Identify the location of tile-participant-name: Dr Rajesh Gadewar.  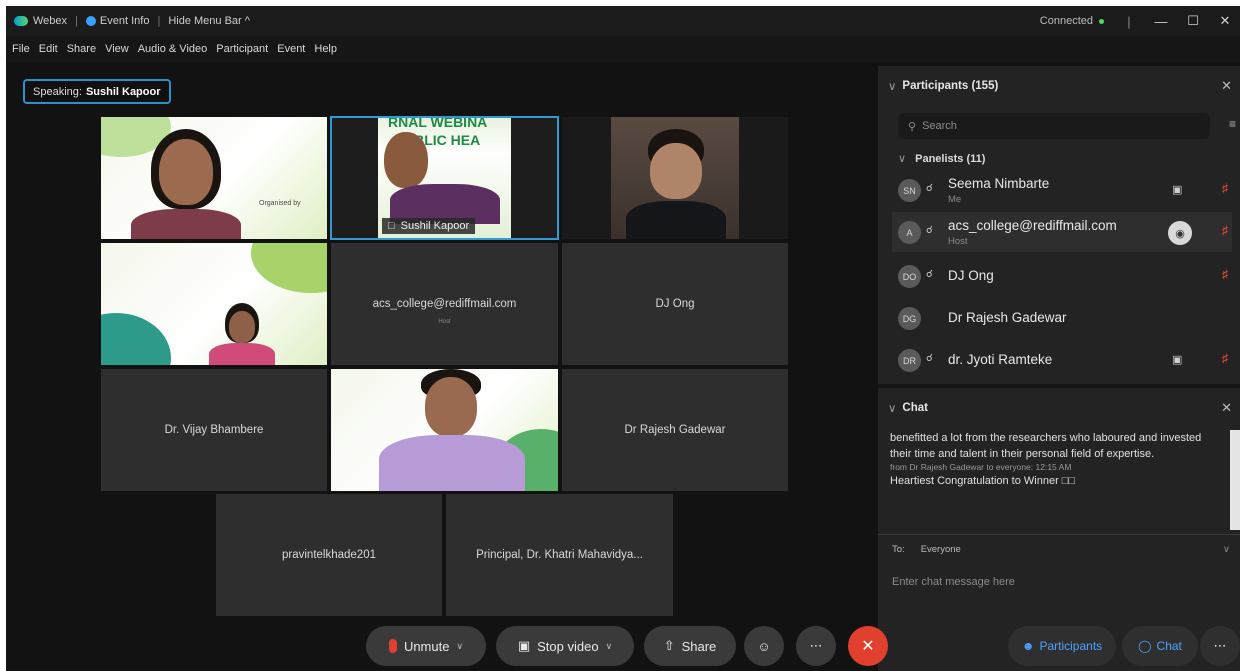
(675, 430).